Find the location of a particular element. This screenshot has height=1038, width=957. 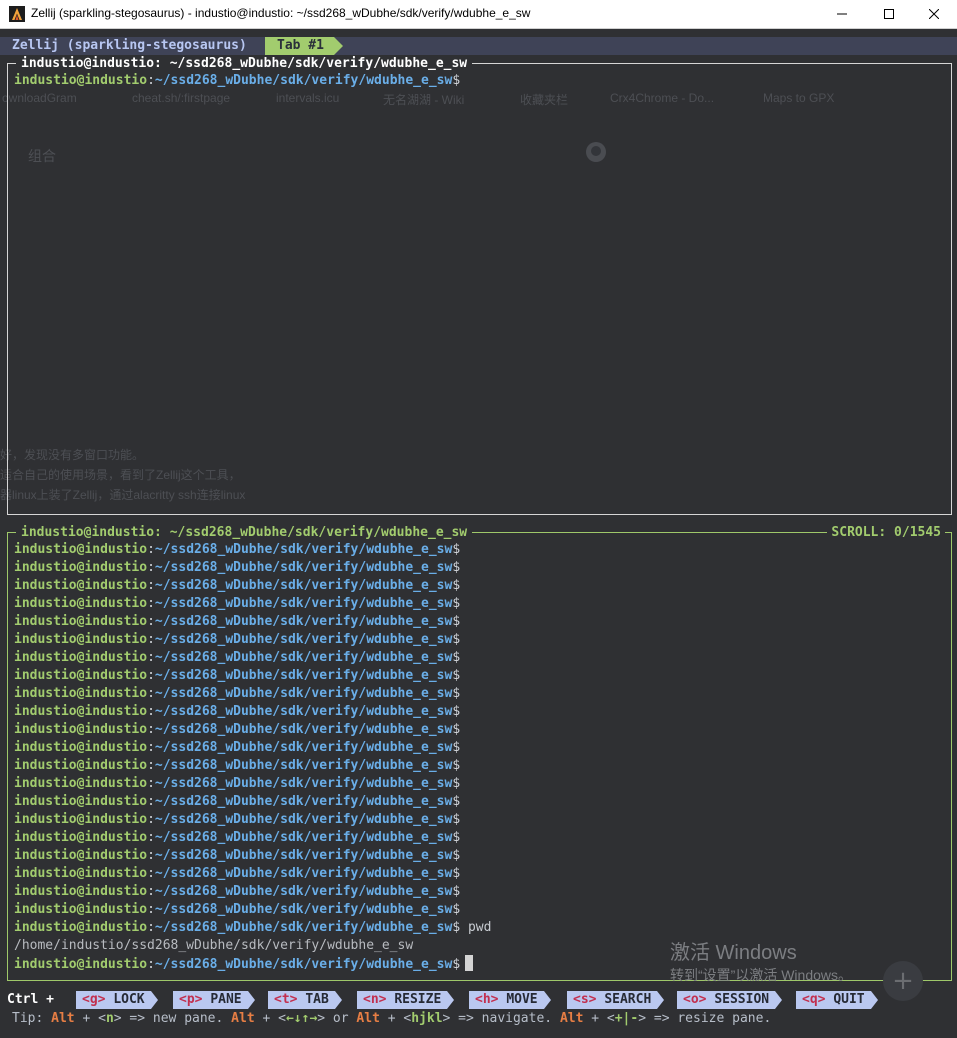

mode-session: <o> SESSION is located at coordinates (730, 1000).